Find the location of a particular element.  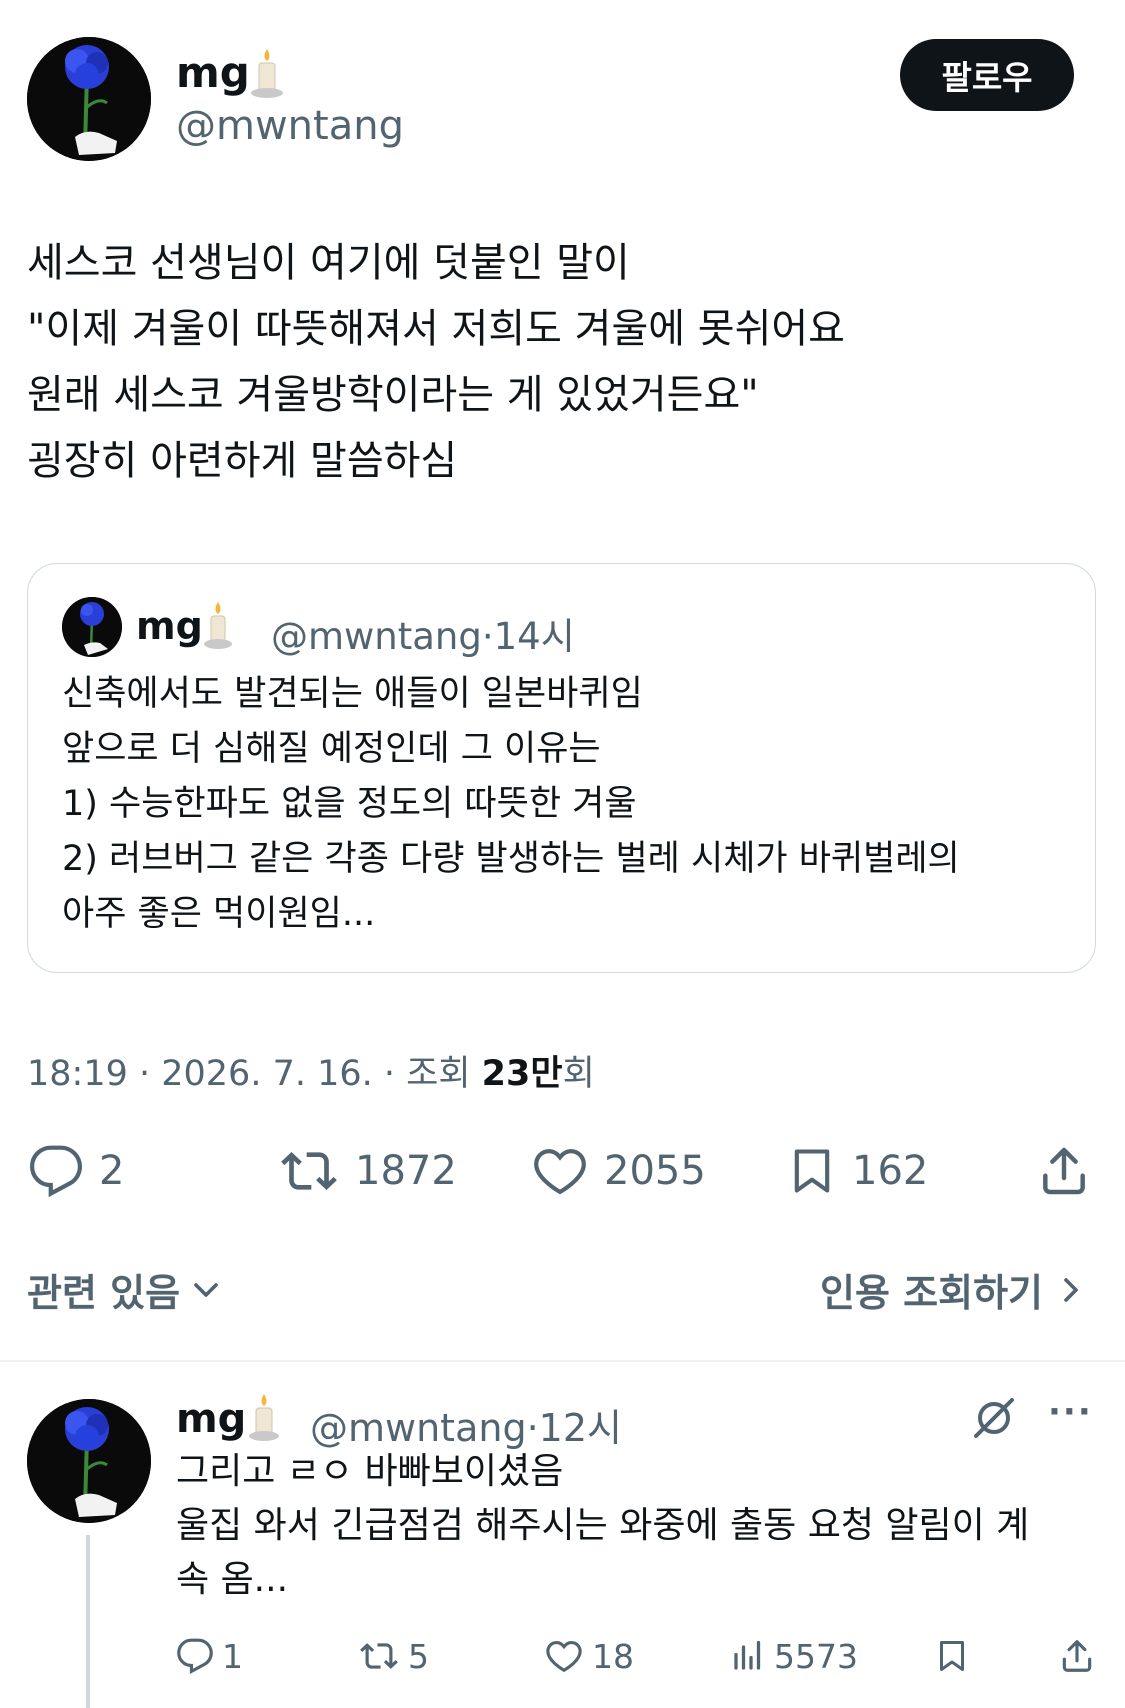

thread-line is located at coordinates (88, 1621).